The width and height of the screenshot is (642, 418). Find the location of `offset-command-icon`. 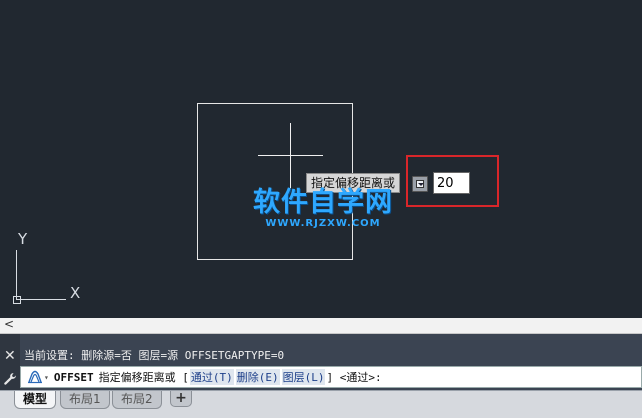

offset-command-icon is located at coordinates (35, 377).